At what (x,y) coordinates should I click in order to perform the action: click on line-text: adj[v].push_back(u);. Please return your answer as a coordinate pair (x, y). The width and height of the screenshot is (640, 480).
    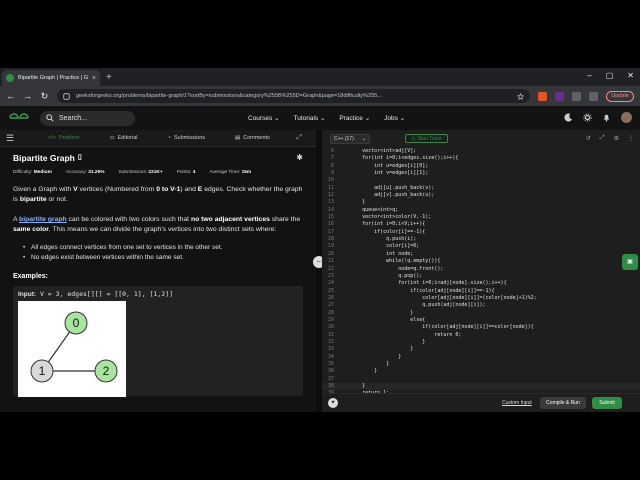
    Looking at the image, I should click on (386, 195).